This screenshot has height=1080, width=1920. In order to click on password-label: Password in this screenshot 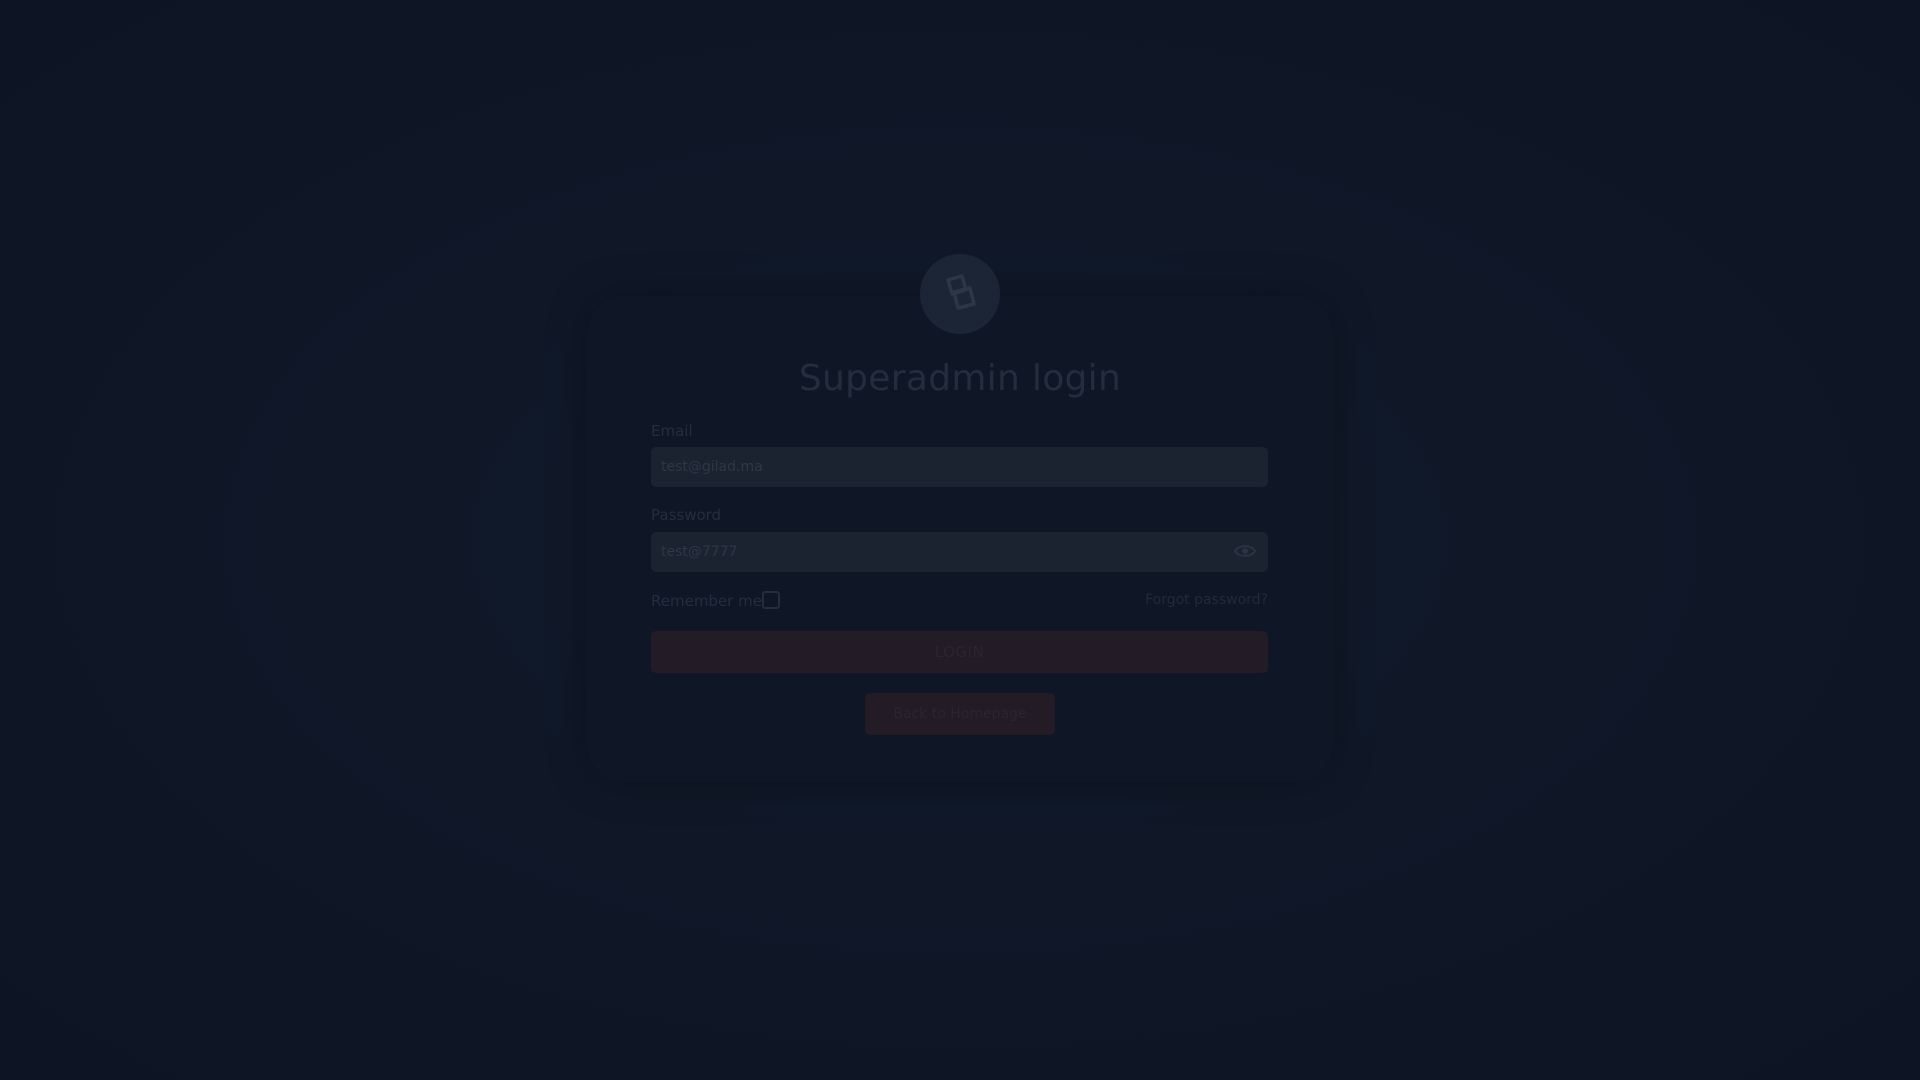, I will do `click(686, 515)`.